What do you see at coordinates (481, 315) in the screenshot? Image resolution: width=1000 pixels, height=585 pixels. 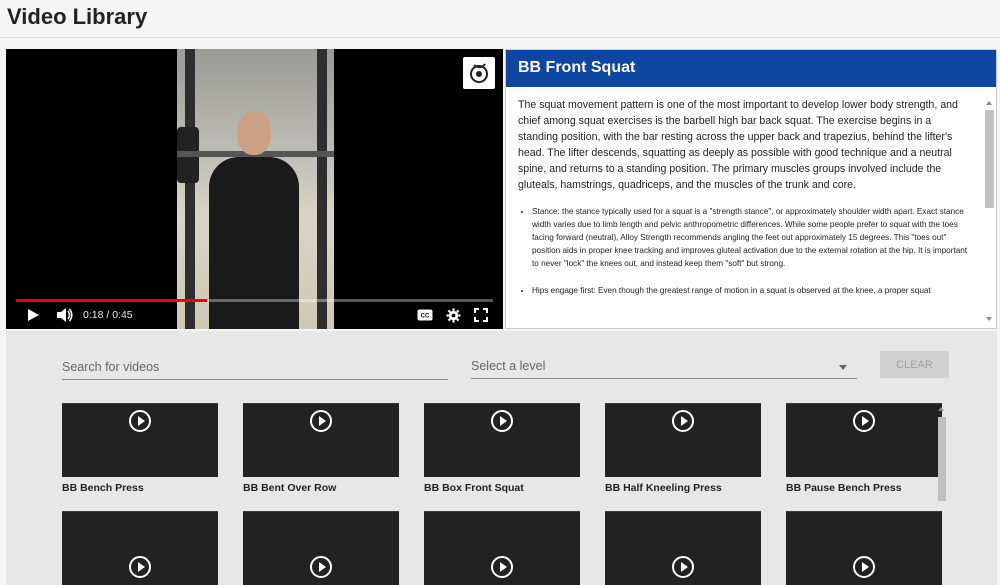 I see `fullscreen-icon` at bounding box center [481, 315].